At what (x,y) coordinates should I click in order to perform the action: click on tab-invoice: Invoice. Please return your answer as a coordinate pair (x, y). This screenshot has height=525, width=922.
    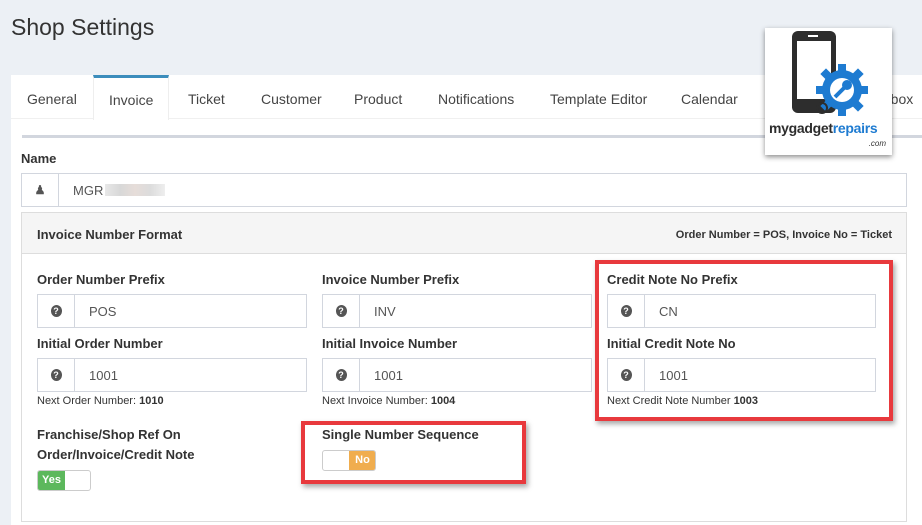
    Looking at the image, I should click on (131, 97).